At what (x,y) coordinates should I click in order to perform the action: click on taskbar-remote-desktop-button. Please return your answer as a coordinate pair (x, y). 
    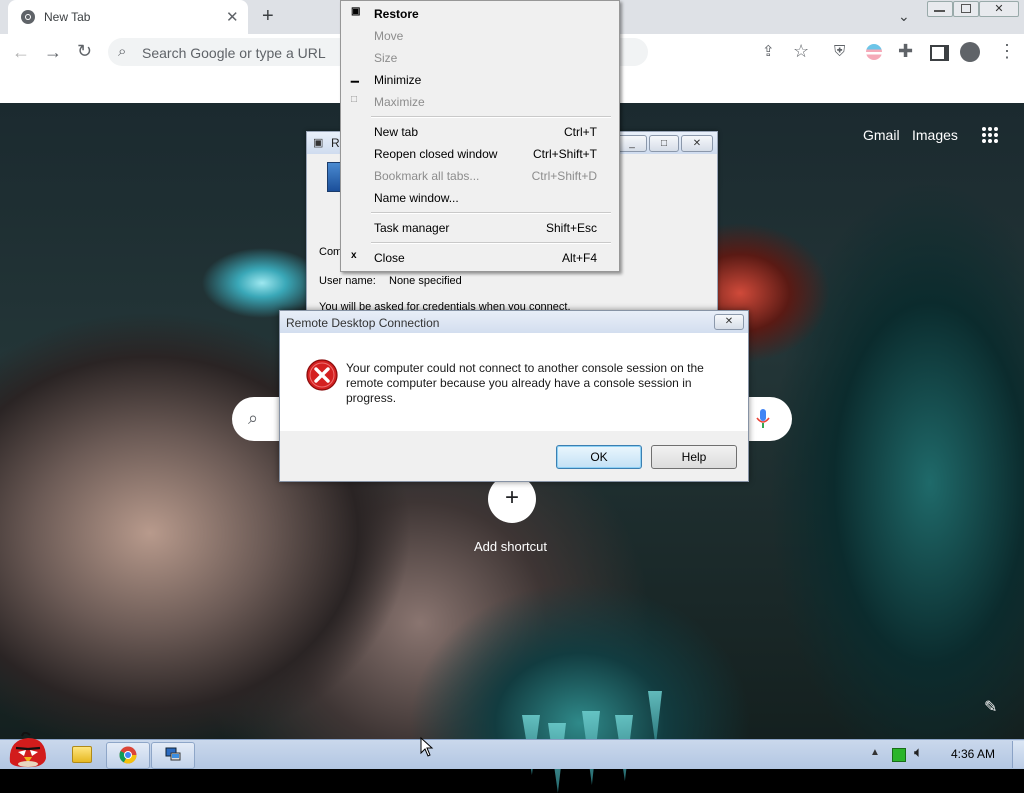
    Looking at the image, I should click on (173, 755).